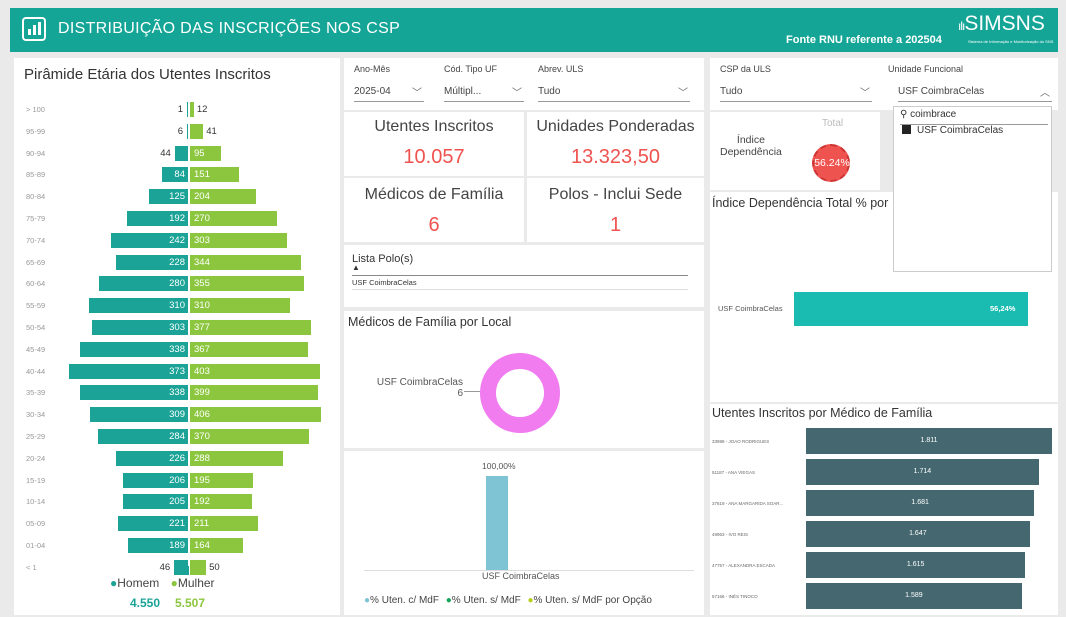 The width and height of the screenshot is (1066, 617). What do you see at coordinates (254, 393) in the screenshot?
I see `bar-female: 399` at bounding box center [254, 393].